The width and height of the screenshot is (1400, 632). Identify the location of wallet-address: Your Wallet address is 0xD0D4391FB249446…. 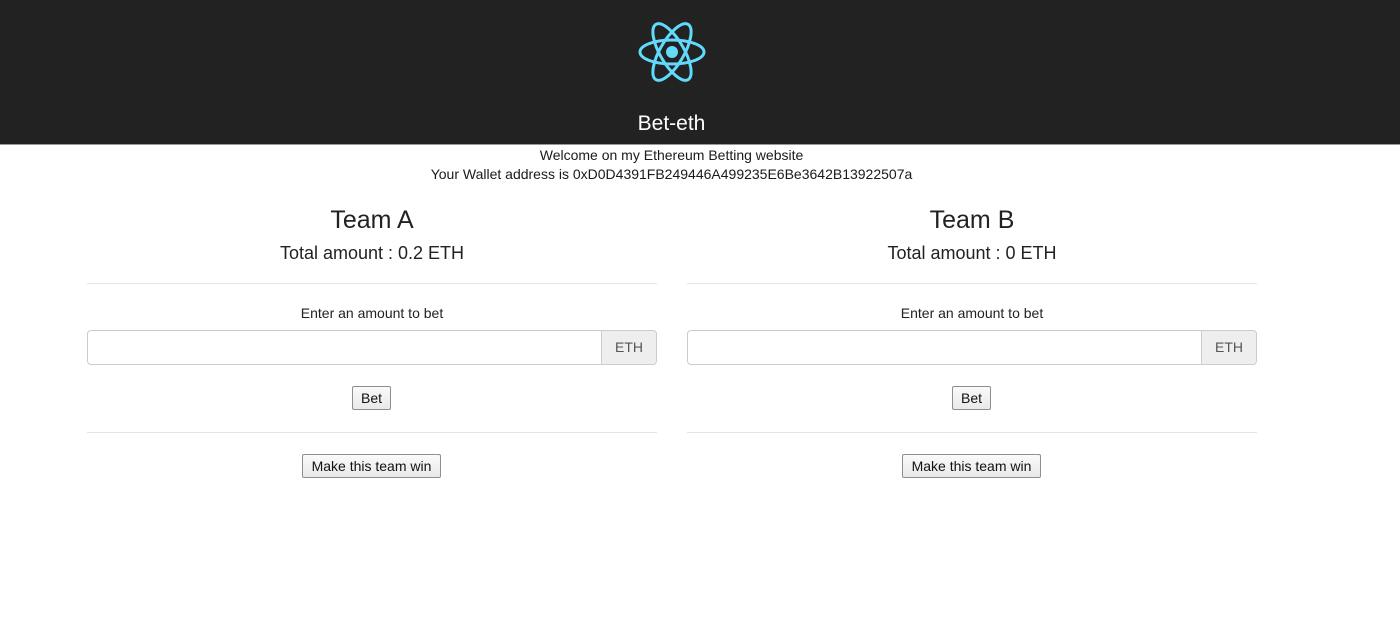
(671, 174).